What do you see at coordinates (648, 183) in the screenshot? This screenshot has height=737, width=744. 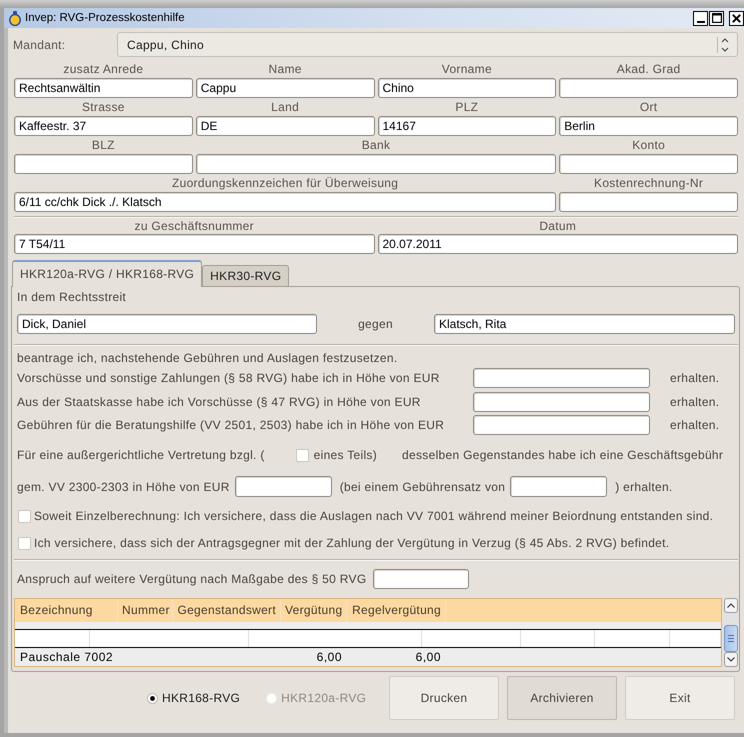 I see `field-label: Kostenrechnung-Nr` at bounding box center [648, 183].